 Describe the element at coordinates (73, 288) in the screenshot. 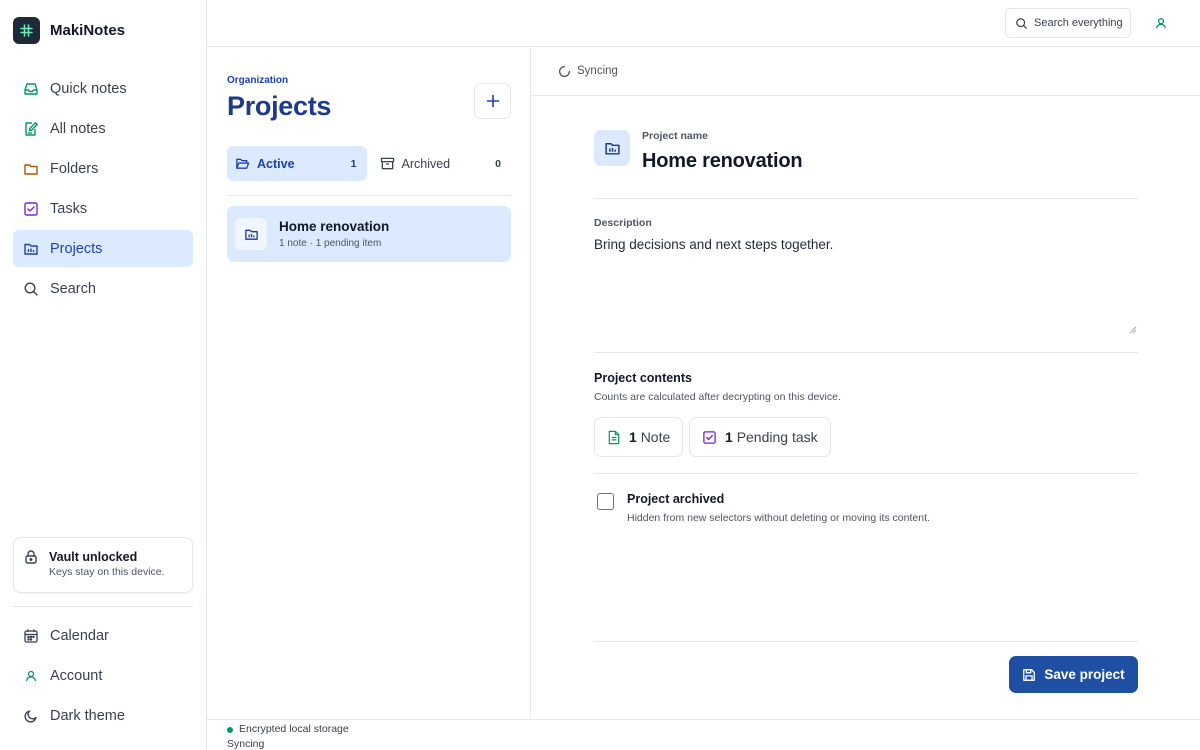

I see `sidebar-item-label: Search` at that location.